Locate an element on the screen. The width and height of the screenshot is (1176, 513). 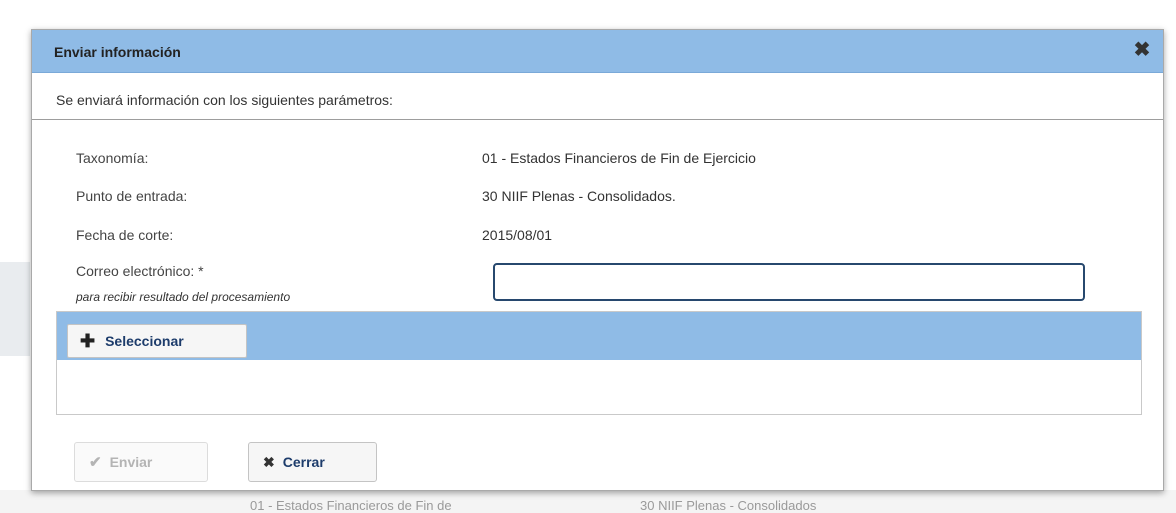
check-icon: ✔ is located at coordinates (95, 462).